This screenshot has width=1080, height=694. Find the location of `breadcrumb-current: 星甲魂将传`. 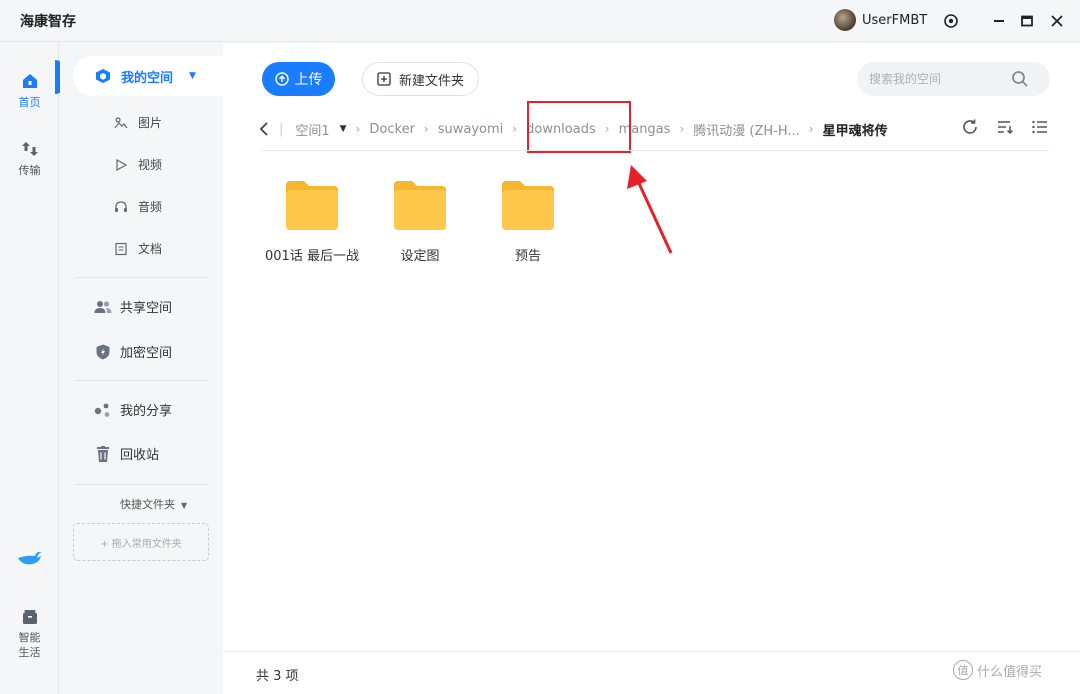

breadcrumb-current: 星甲魂将传 is located at coordinates (855, 131).